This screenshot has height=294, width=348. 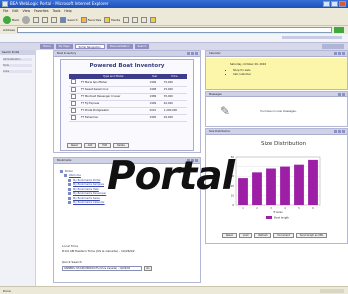 I want to click on menu-view: View, so click(x=27, y=11).